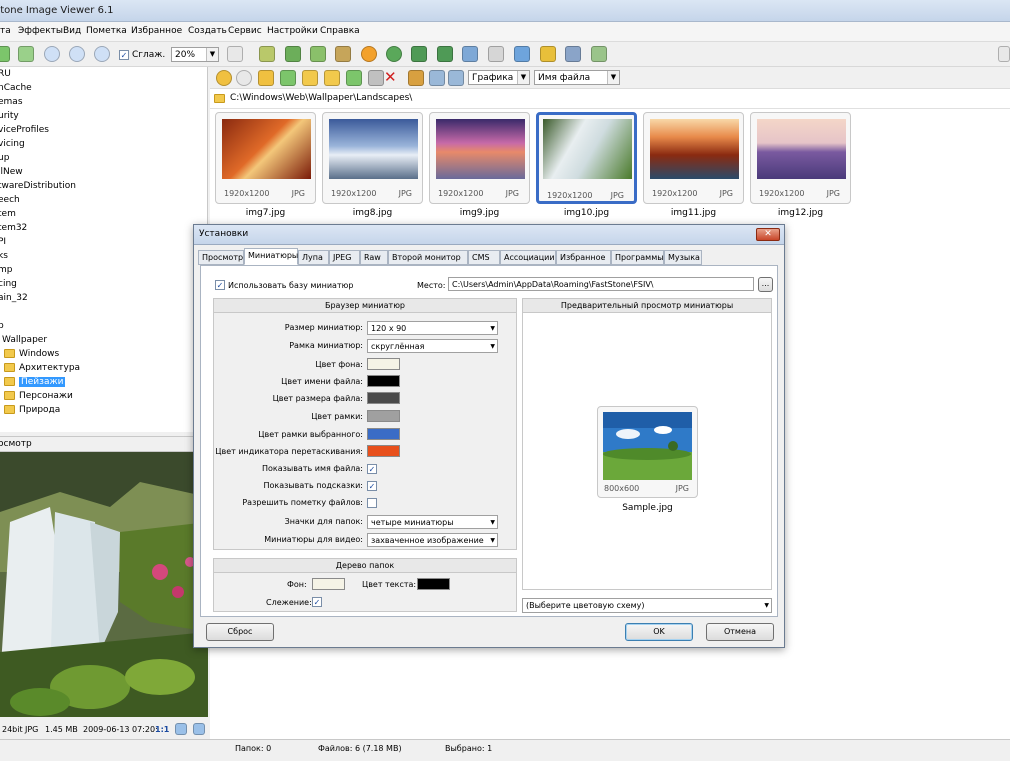 The image size is (1010, 761). I want to click on new-folder-icon, so click(310, 78).